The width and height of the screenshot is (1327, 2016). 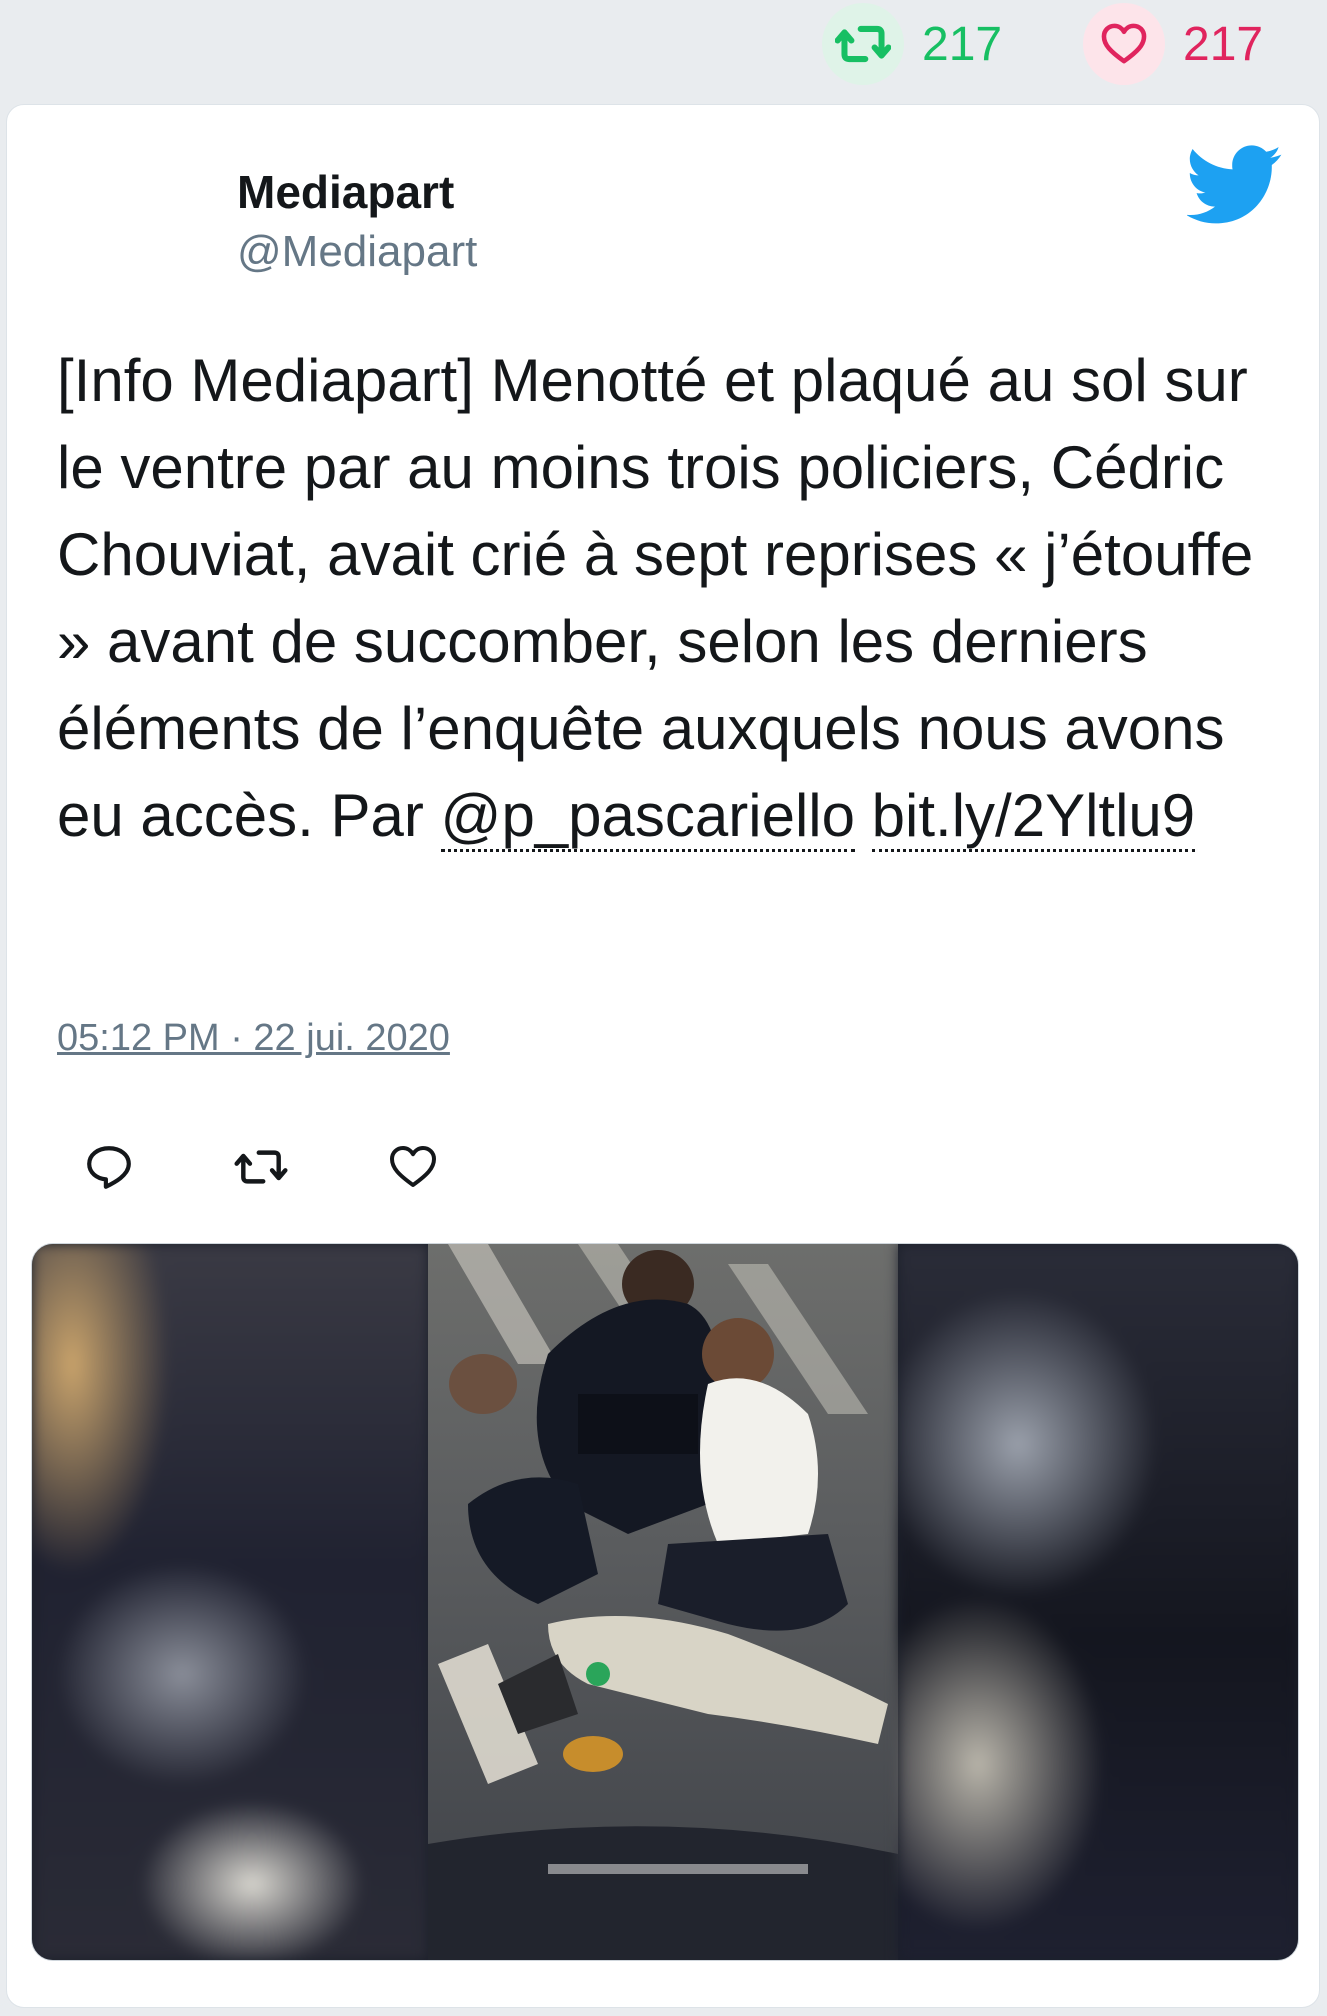 What do you see at coordinates (962, 44) in the screenshot?
I see `retweet-count: 217` at bounding box center [962, 44].